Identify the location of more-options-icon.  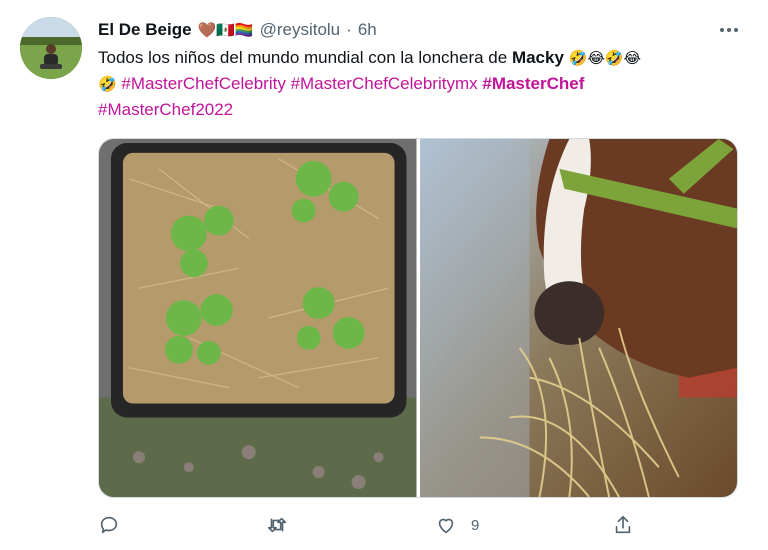
(729, 30).